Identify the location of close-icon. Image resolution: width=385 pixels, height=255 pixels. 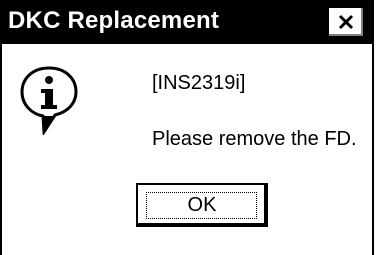
(346, 22).